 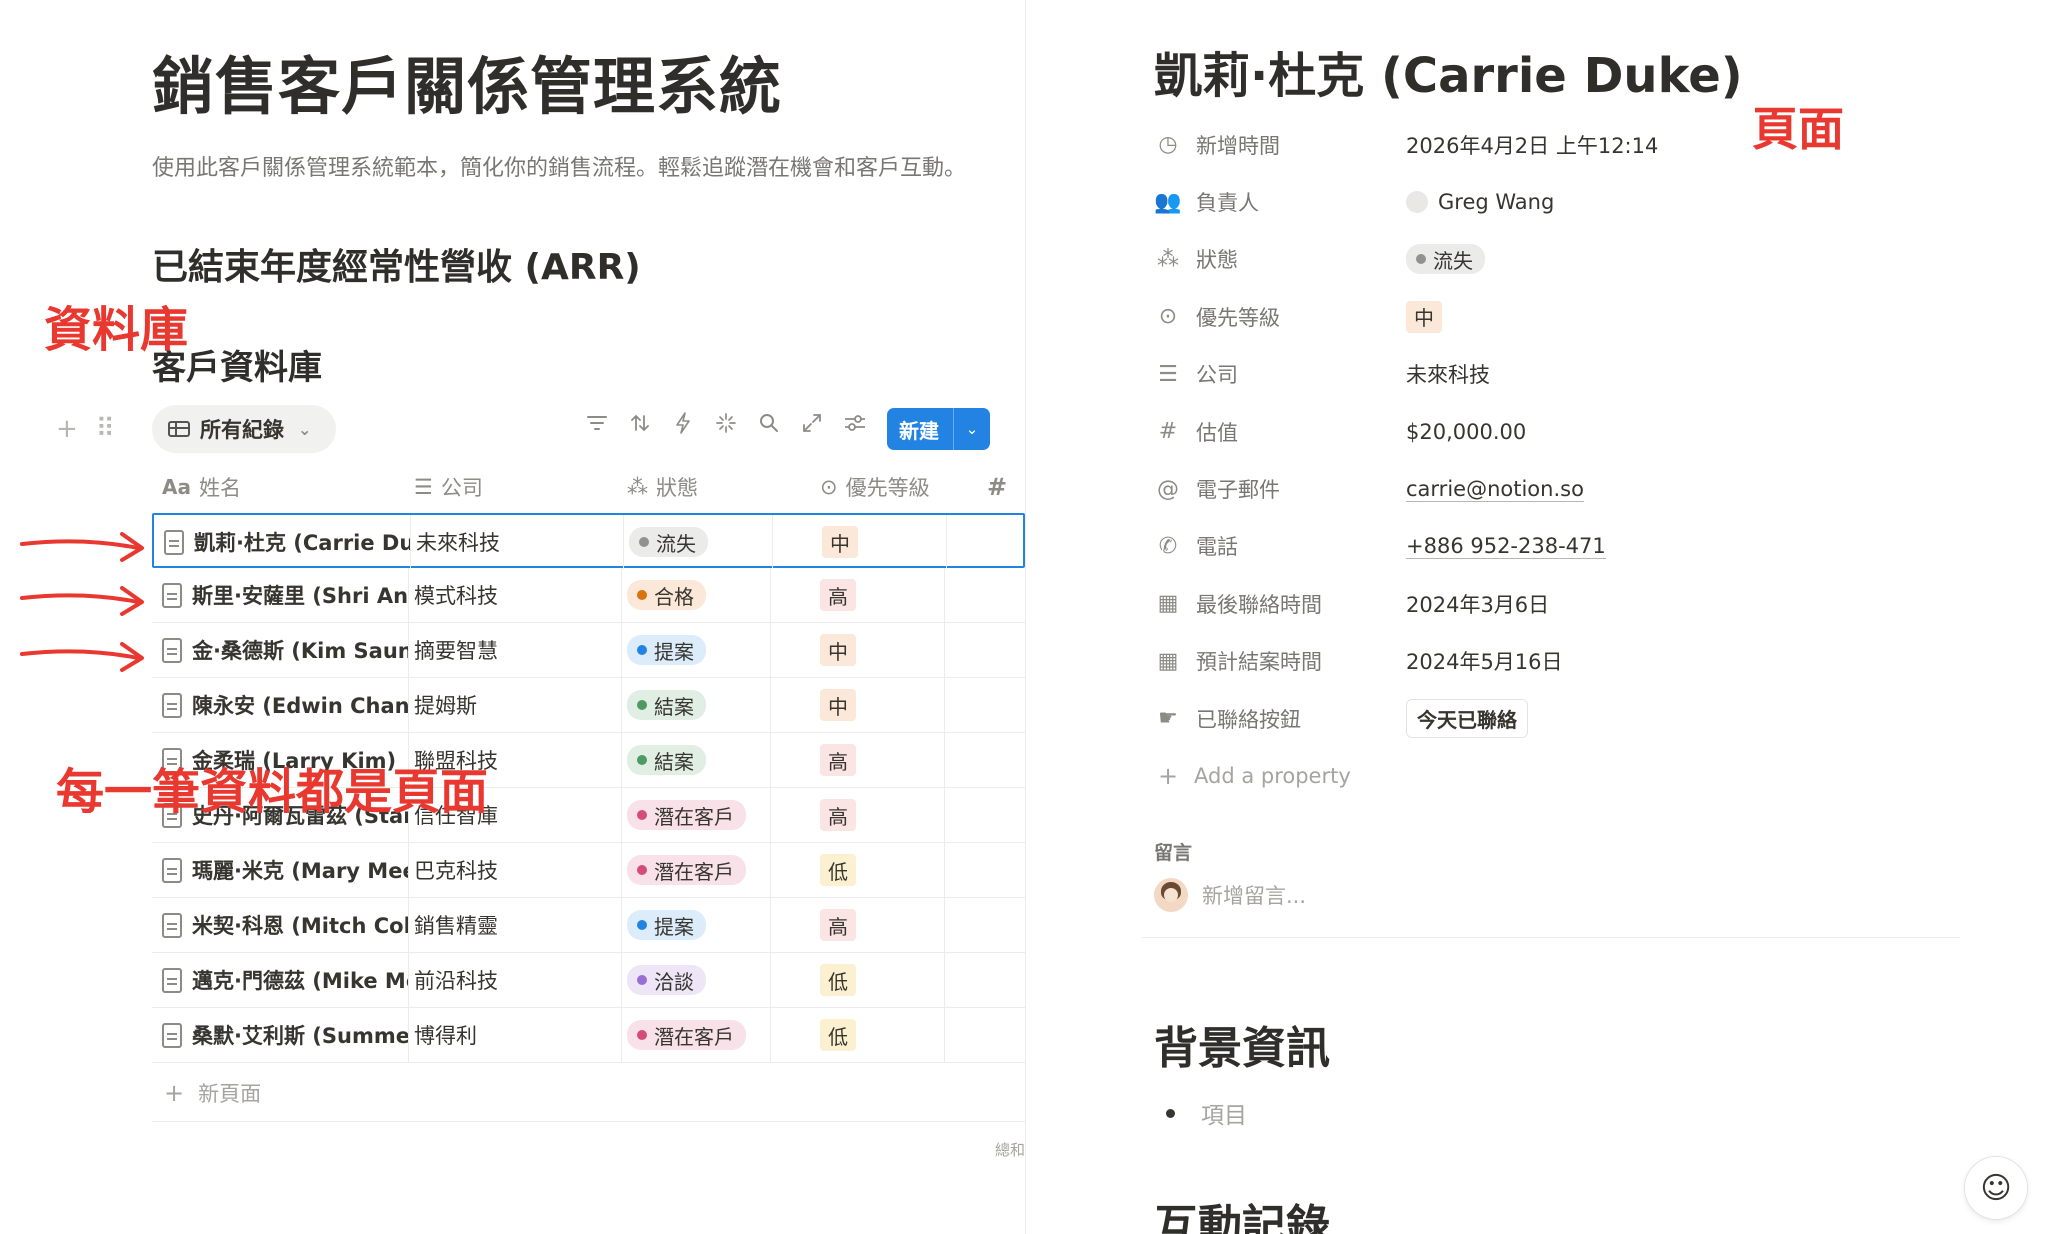 What do you see at coordinates (1280, 719) in the screenshot?
I see `property-key: ☛ 已聯絡按鈕` at bounding box center [1280, 719].